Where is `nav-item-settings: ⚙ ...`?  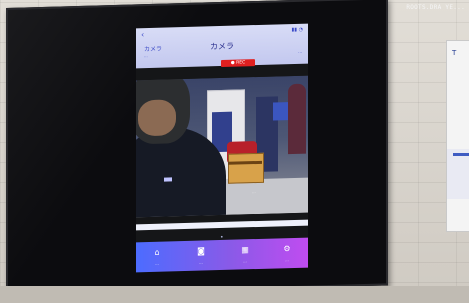
nav-item-settings: ⚙ ... is located at coordinates (287, 253).